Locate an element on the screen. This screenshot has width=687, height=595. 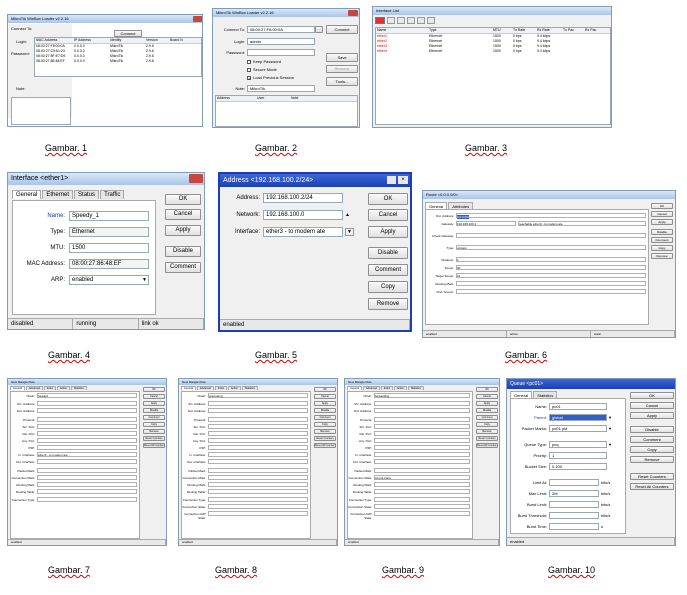
connect-button: Connect is located at coordinates (128, 33).